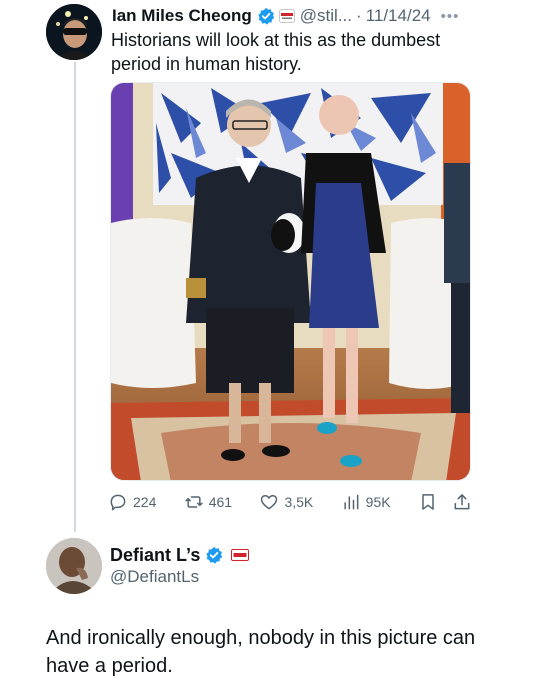 This screenshot has width=538, height=680. I want to click on reply-author-handle: @DefiantLs, so click(154, 577).